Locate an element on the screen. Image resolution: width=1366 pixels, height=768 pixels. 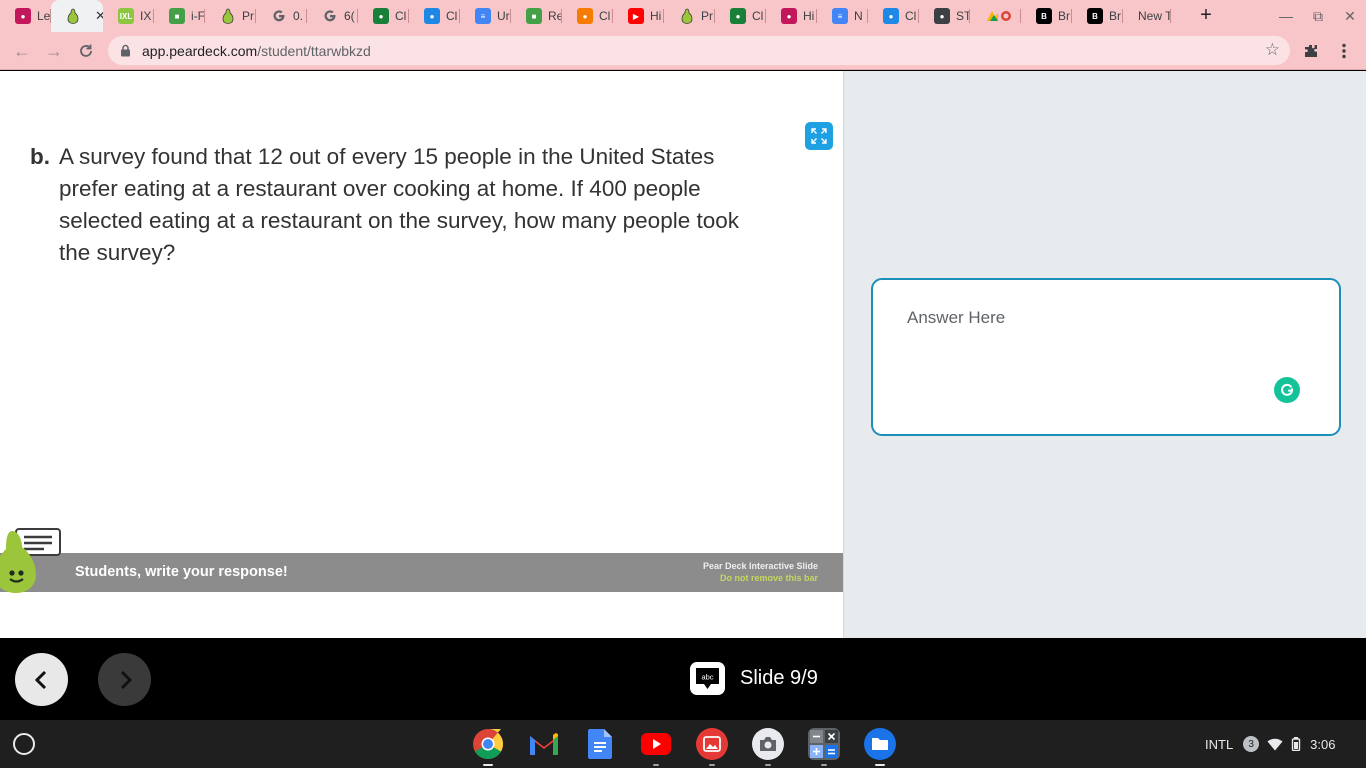
browser-toolbar: ← → app.peardeck.com/student/ttarwbkzd ☆ is located at coordinates (683, 51).